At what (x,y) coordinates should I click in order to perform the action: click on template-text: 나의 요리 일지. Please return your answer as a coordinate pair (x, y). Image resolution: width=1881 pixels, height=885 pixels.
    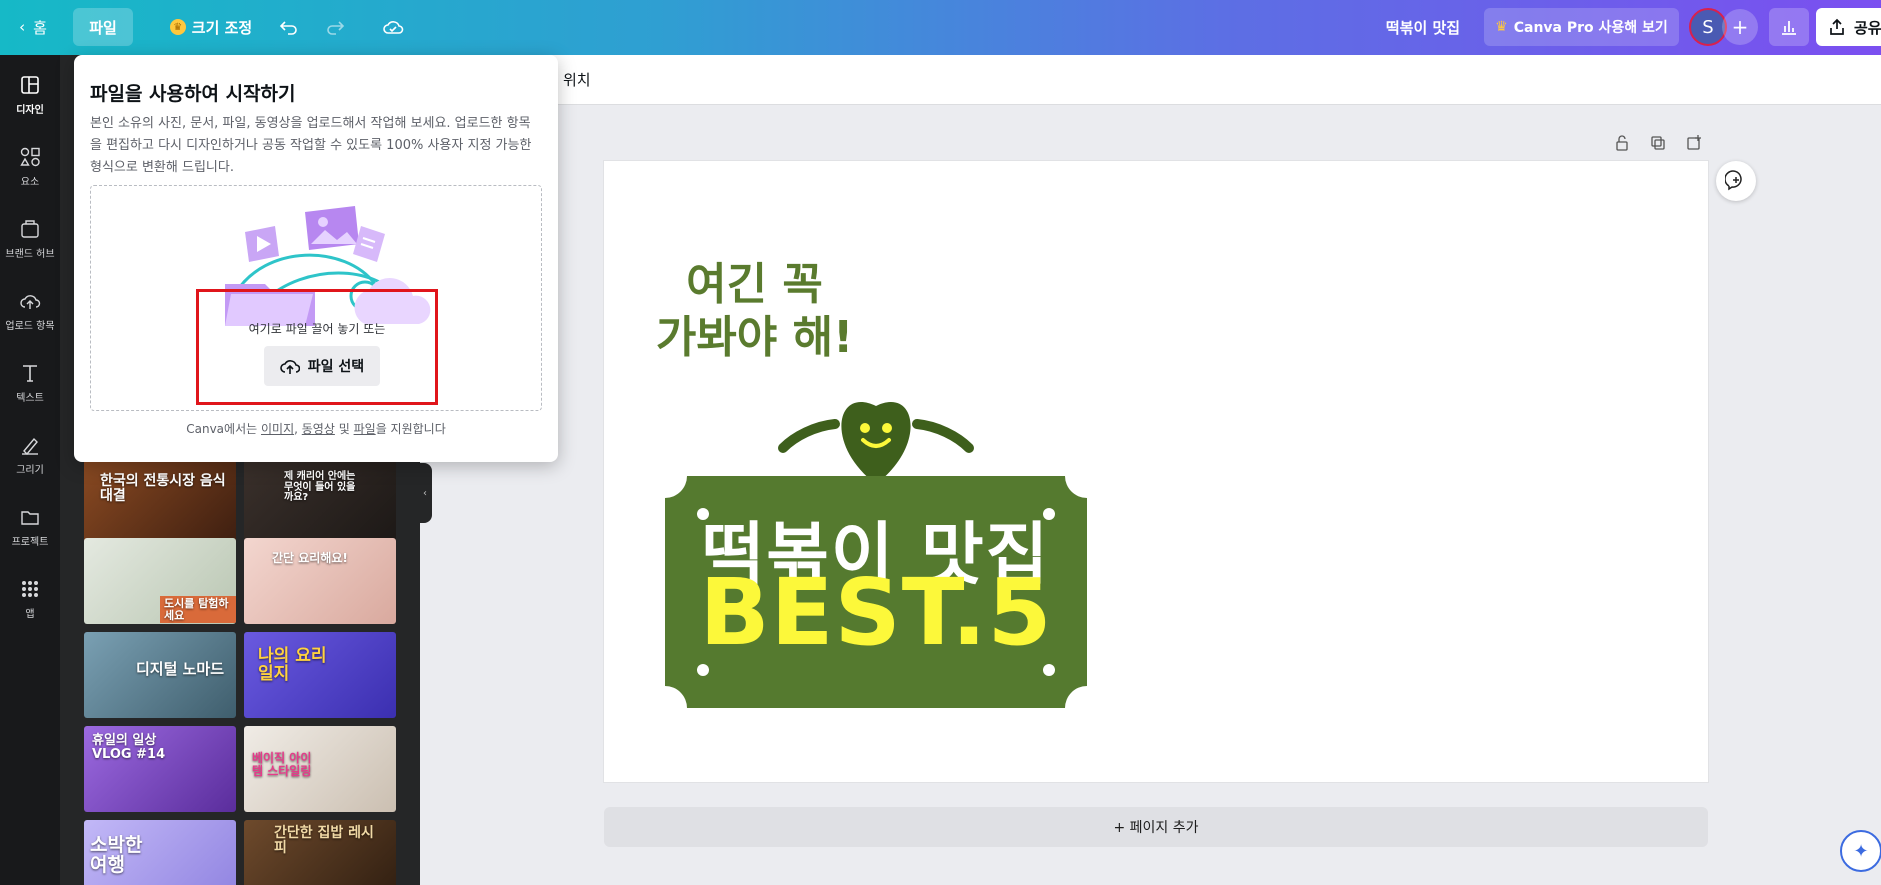
    Looking at the image, I should click on (292, 665).